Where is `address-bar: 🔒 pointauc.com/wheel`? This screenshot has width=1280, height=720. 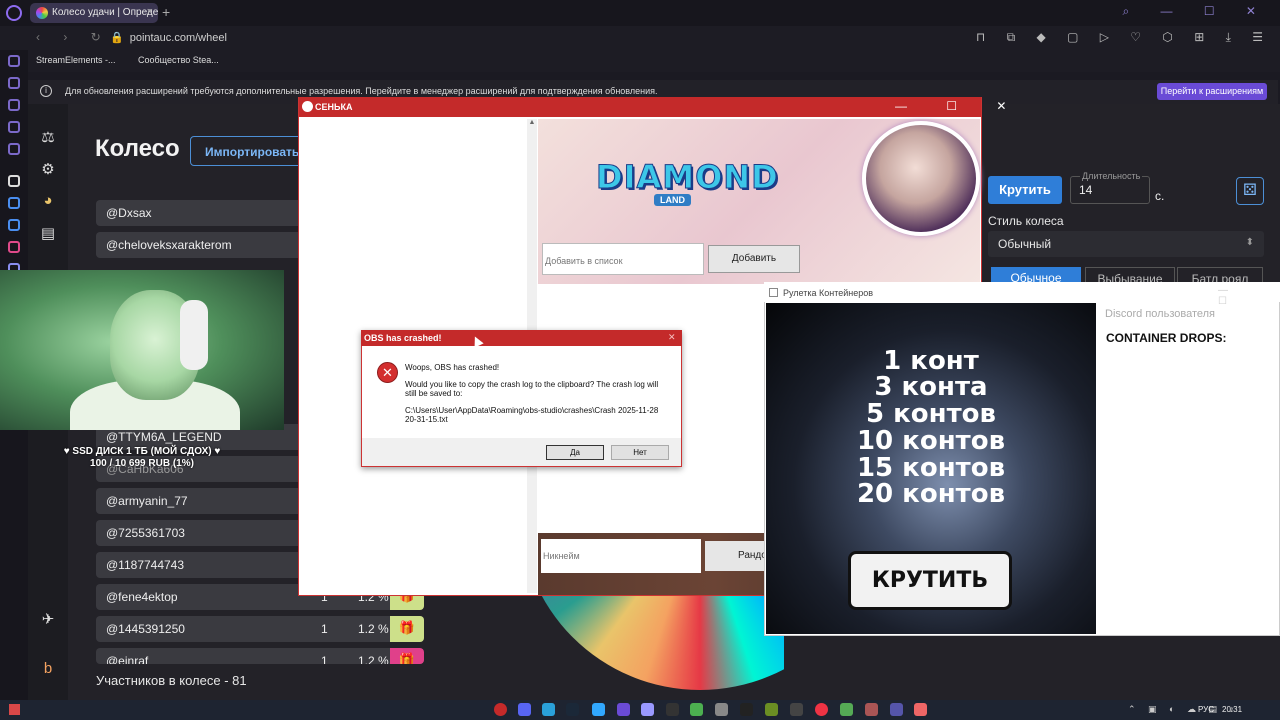 address-bar: 🔒 pointauc.com/wheel is located at coordinates (168, 37).